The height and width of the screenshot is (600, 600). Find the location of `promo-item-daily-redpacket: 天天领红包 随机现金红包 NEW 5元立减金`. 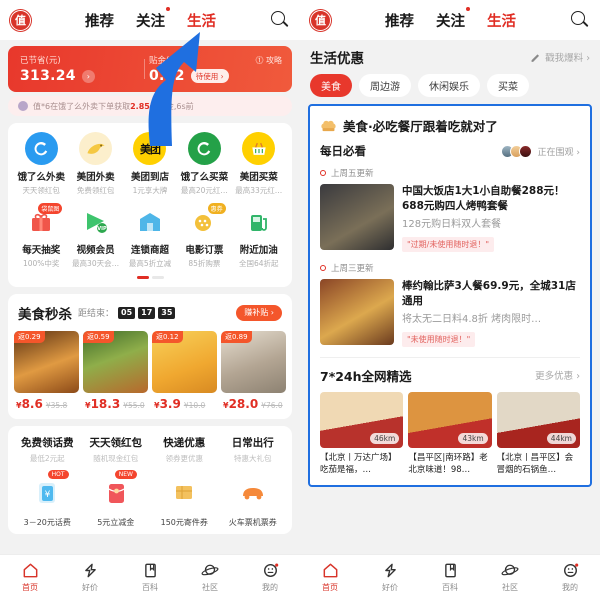

promo-item-daily-redpacket: 天天领红包 随机现金红包 NEW 5元立减金 is located at coordinates (116, 481).